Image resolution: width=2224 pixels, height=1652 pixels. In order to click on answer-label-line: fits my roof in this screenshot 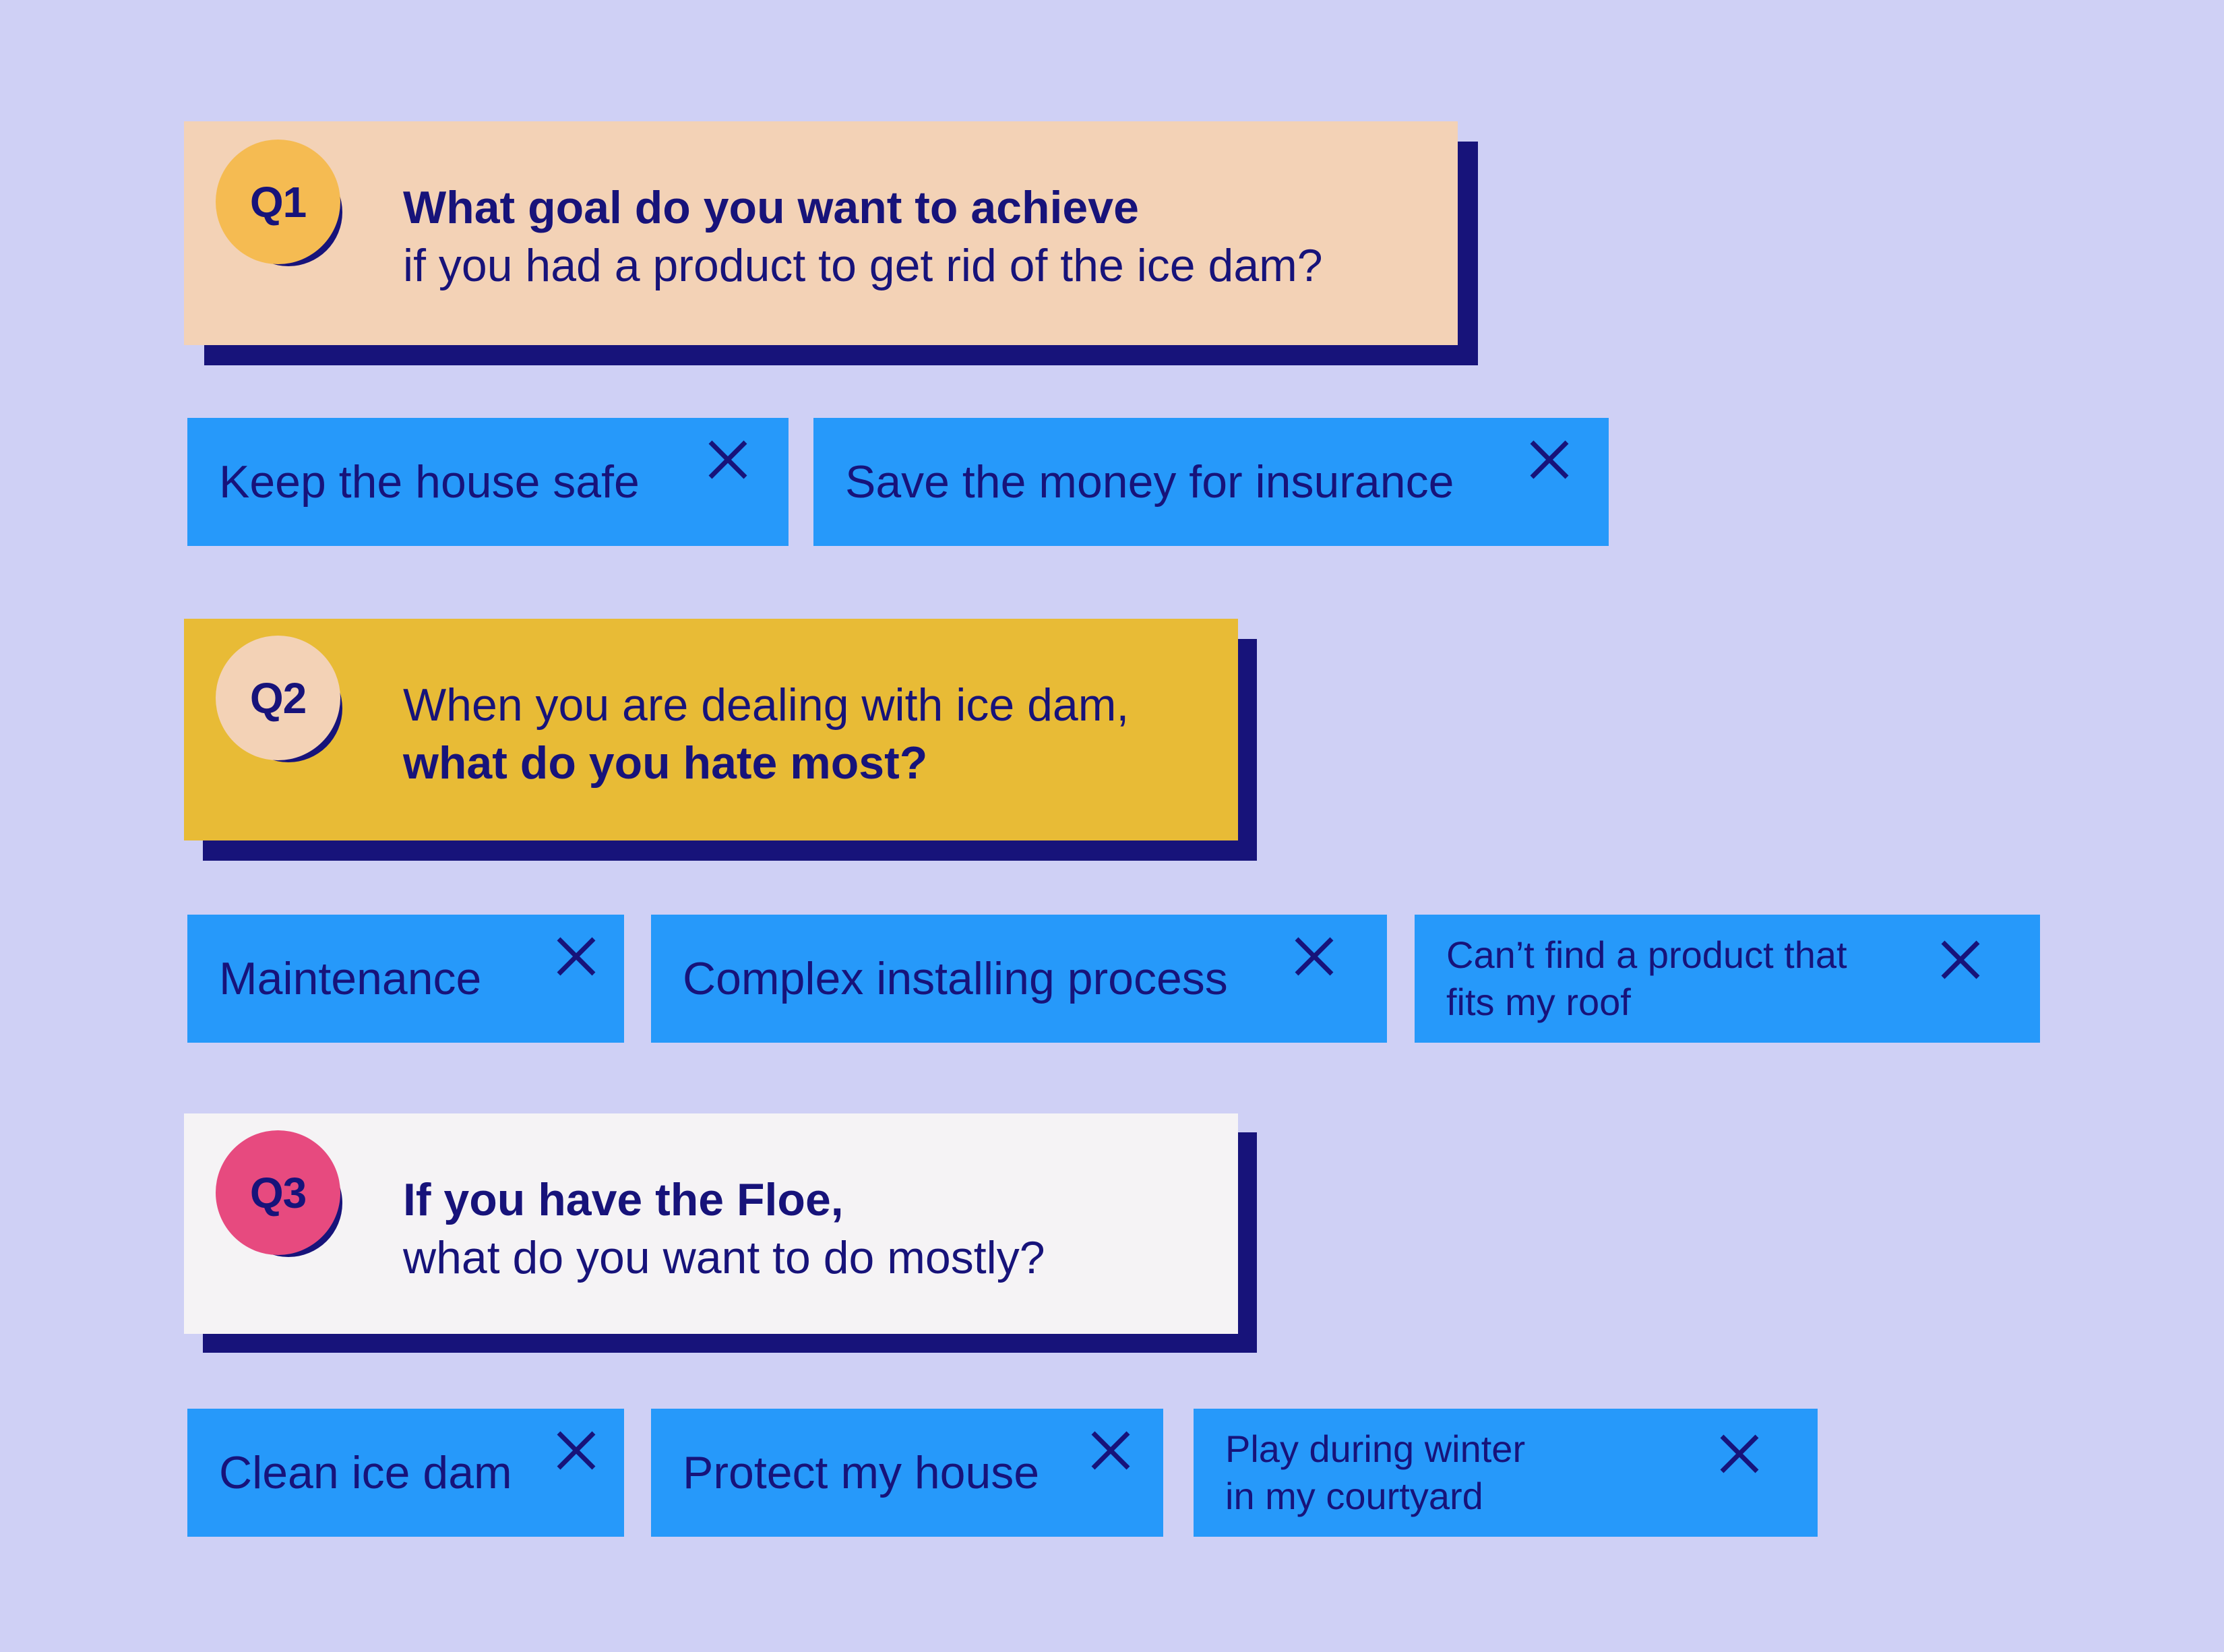, I will do `click(1538, 1002)`.